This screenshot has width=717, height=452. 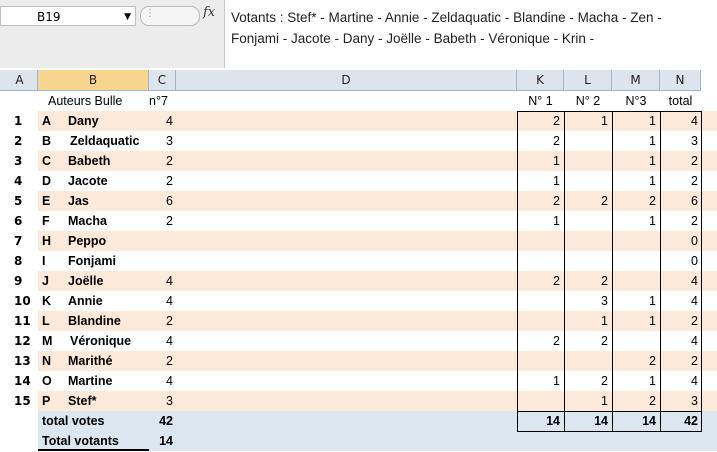 What do you see at coordinates (49, 261) in the screenshot?
I see `author-letter-cell: I` at bounding box center [49, 261].